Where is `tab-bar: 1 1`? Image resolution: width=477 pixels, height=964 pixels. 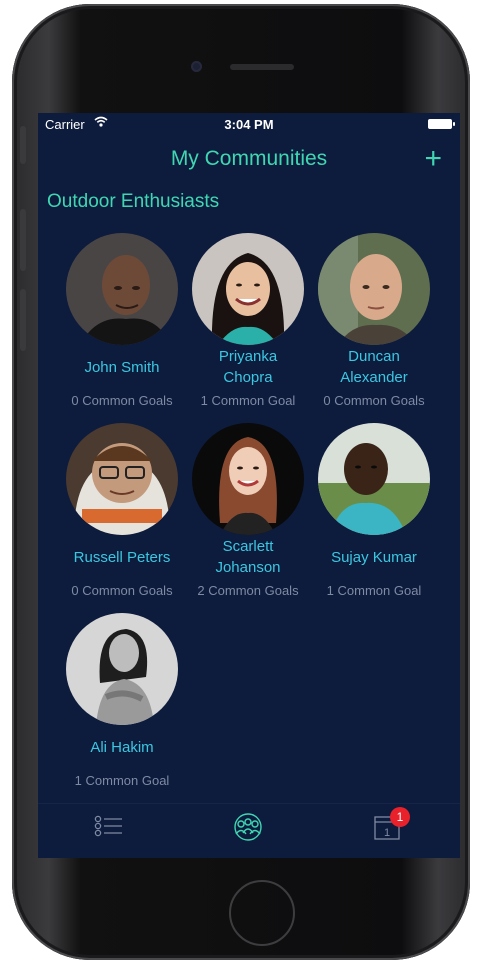
tab-bar: 1 1 is located at coordinates (249, 830).